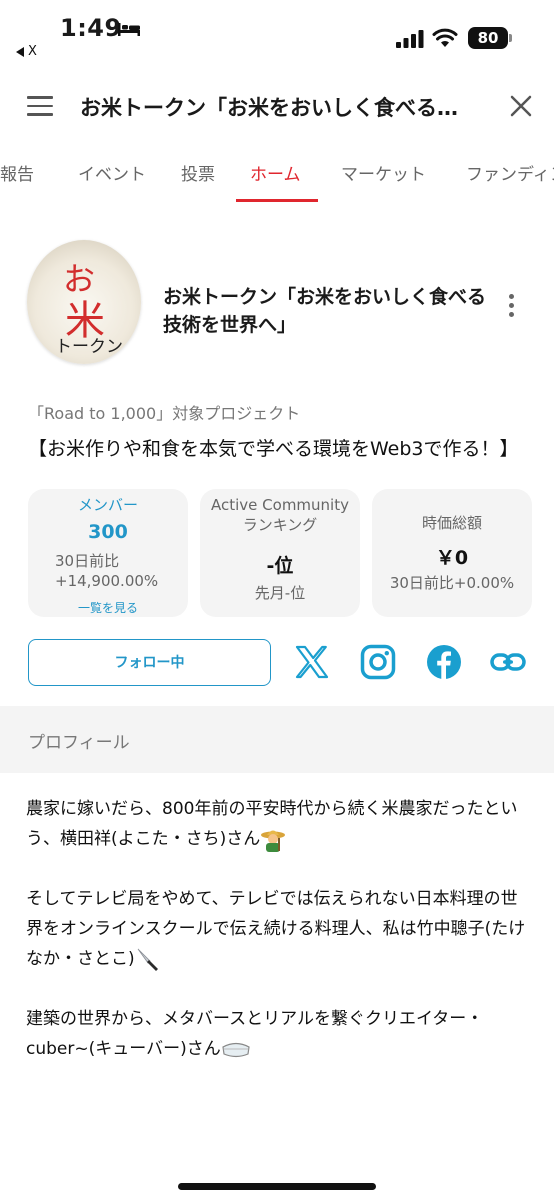 This screenshot has width=554, height=1200. I want to click on goggles-emoji-icon, so click(236, 1050).